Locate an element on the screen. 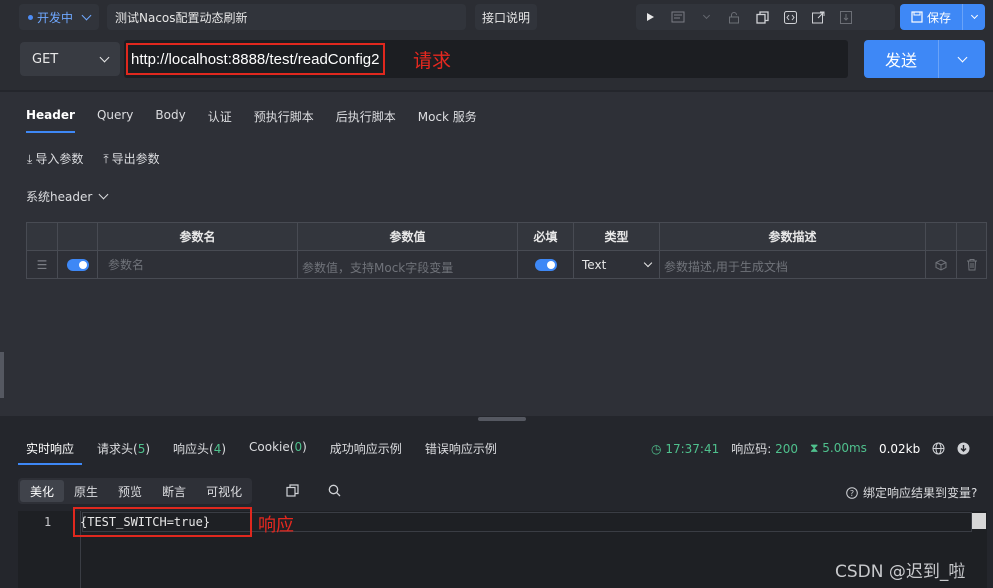  line-number: 1 is located at coordinates (48, 522).